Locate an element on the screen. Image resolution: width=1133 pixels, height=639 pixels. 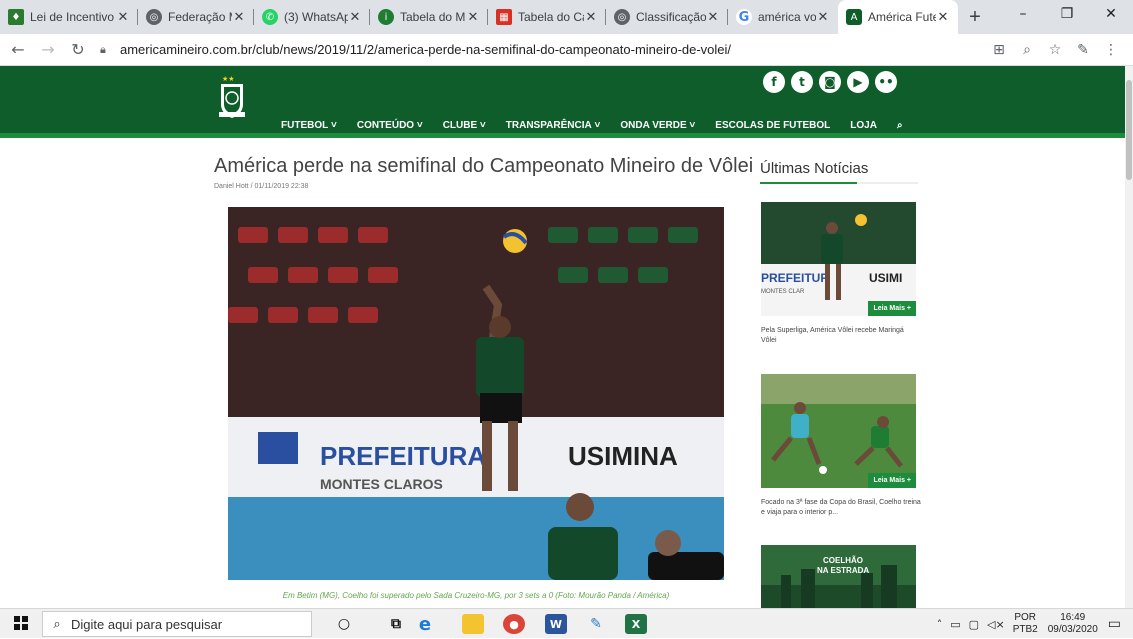
instagram-icon: ◙ is located at coordinates (830, 82).